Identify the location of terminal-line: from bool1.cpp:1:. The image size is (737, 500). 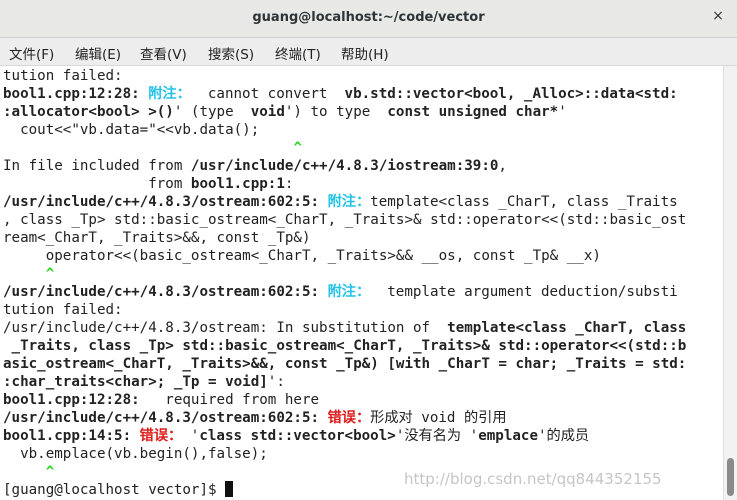
(148, 184).